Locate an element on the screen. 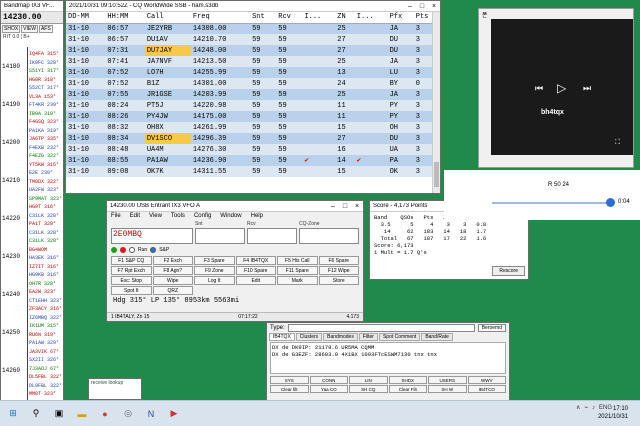  log-column-header: Pfx is located at coordinates (400, 18).